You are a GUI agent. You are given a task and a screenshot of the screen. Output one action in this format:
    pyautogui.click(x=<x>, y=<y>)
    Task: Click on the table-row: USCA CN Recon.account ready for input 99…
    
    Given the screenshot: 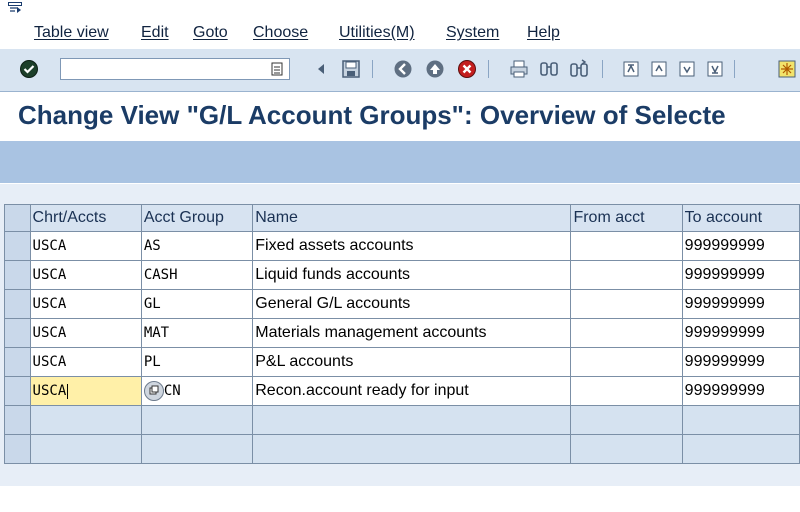 What is the action you would take?
    pyautogui.click(x=402, y=391)
    